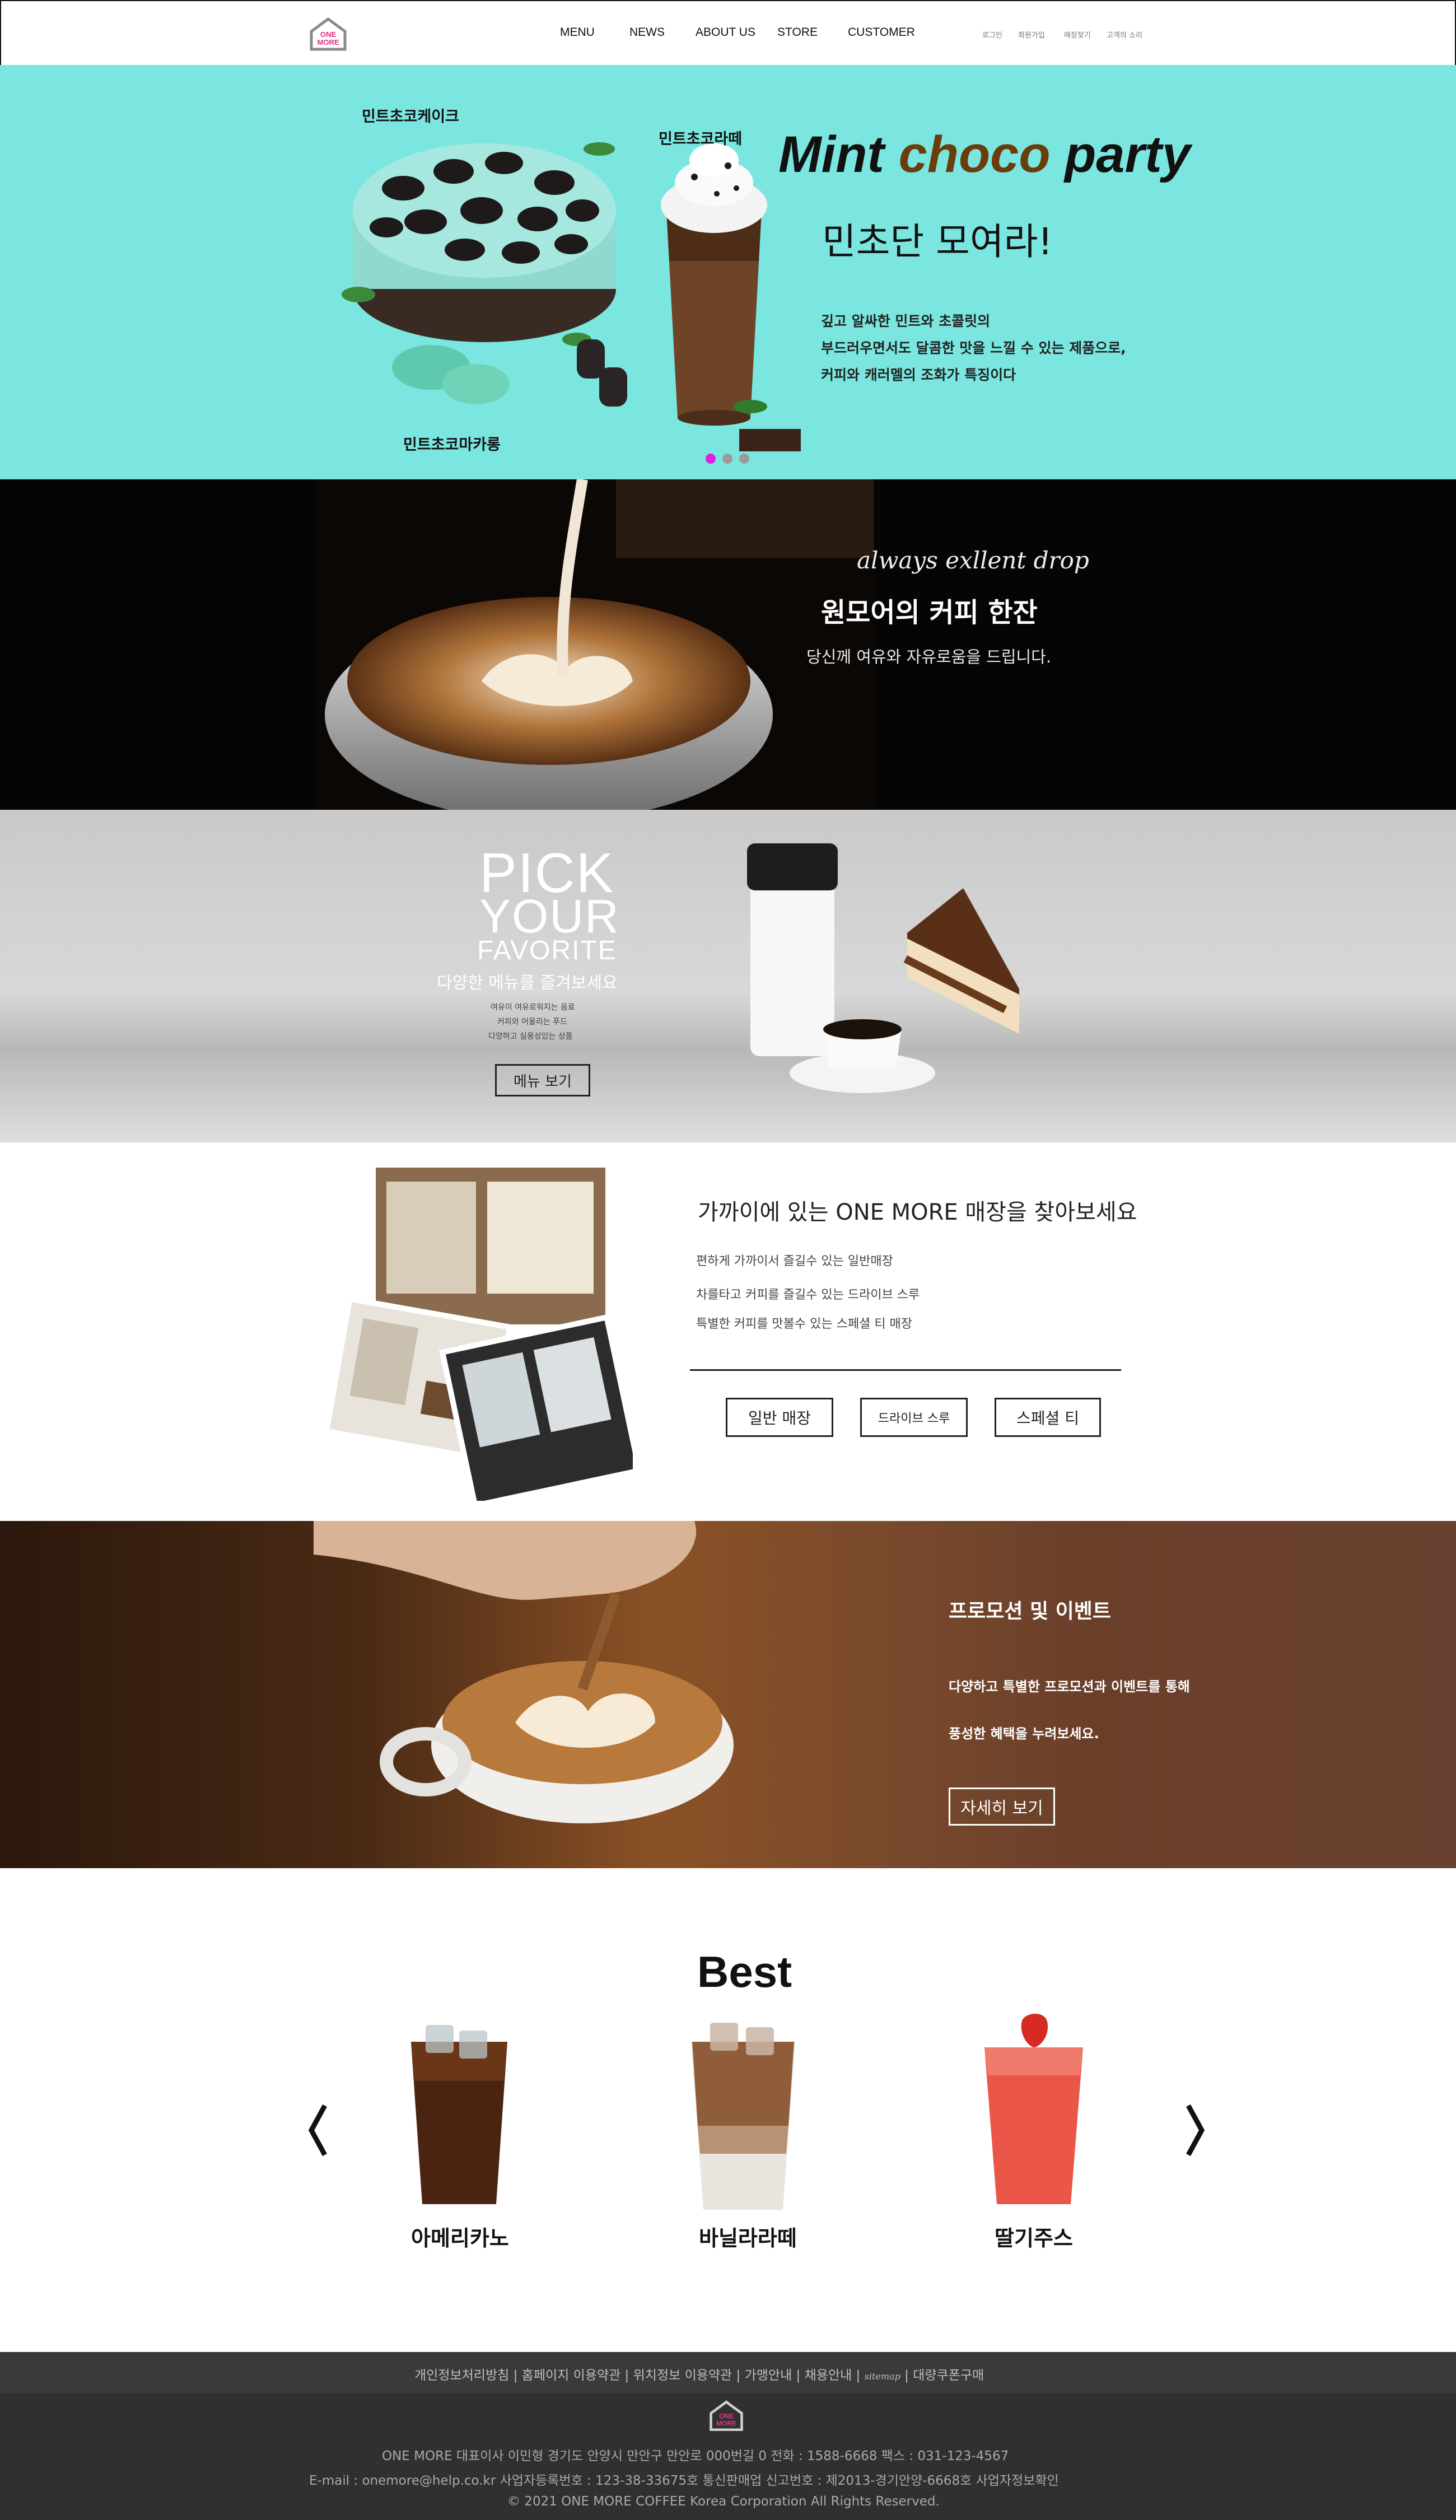 The height and width of the screenshot is (2520, 1456). What do you see at coordinates (572, 2376) in the screenshot?
I see `footer-link-terms: 홈페이지 이용약관` at bounding box center [572, 2376].